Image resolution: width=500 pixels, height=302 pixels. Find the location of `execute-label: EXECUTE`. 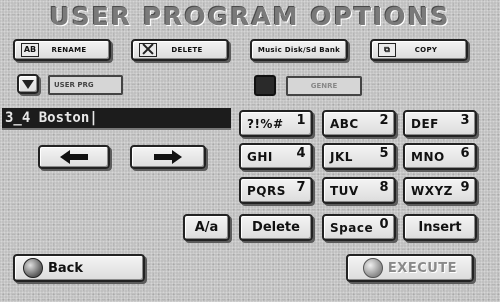

execute-label: EXECUTE is located at coordinates (422, 268).